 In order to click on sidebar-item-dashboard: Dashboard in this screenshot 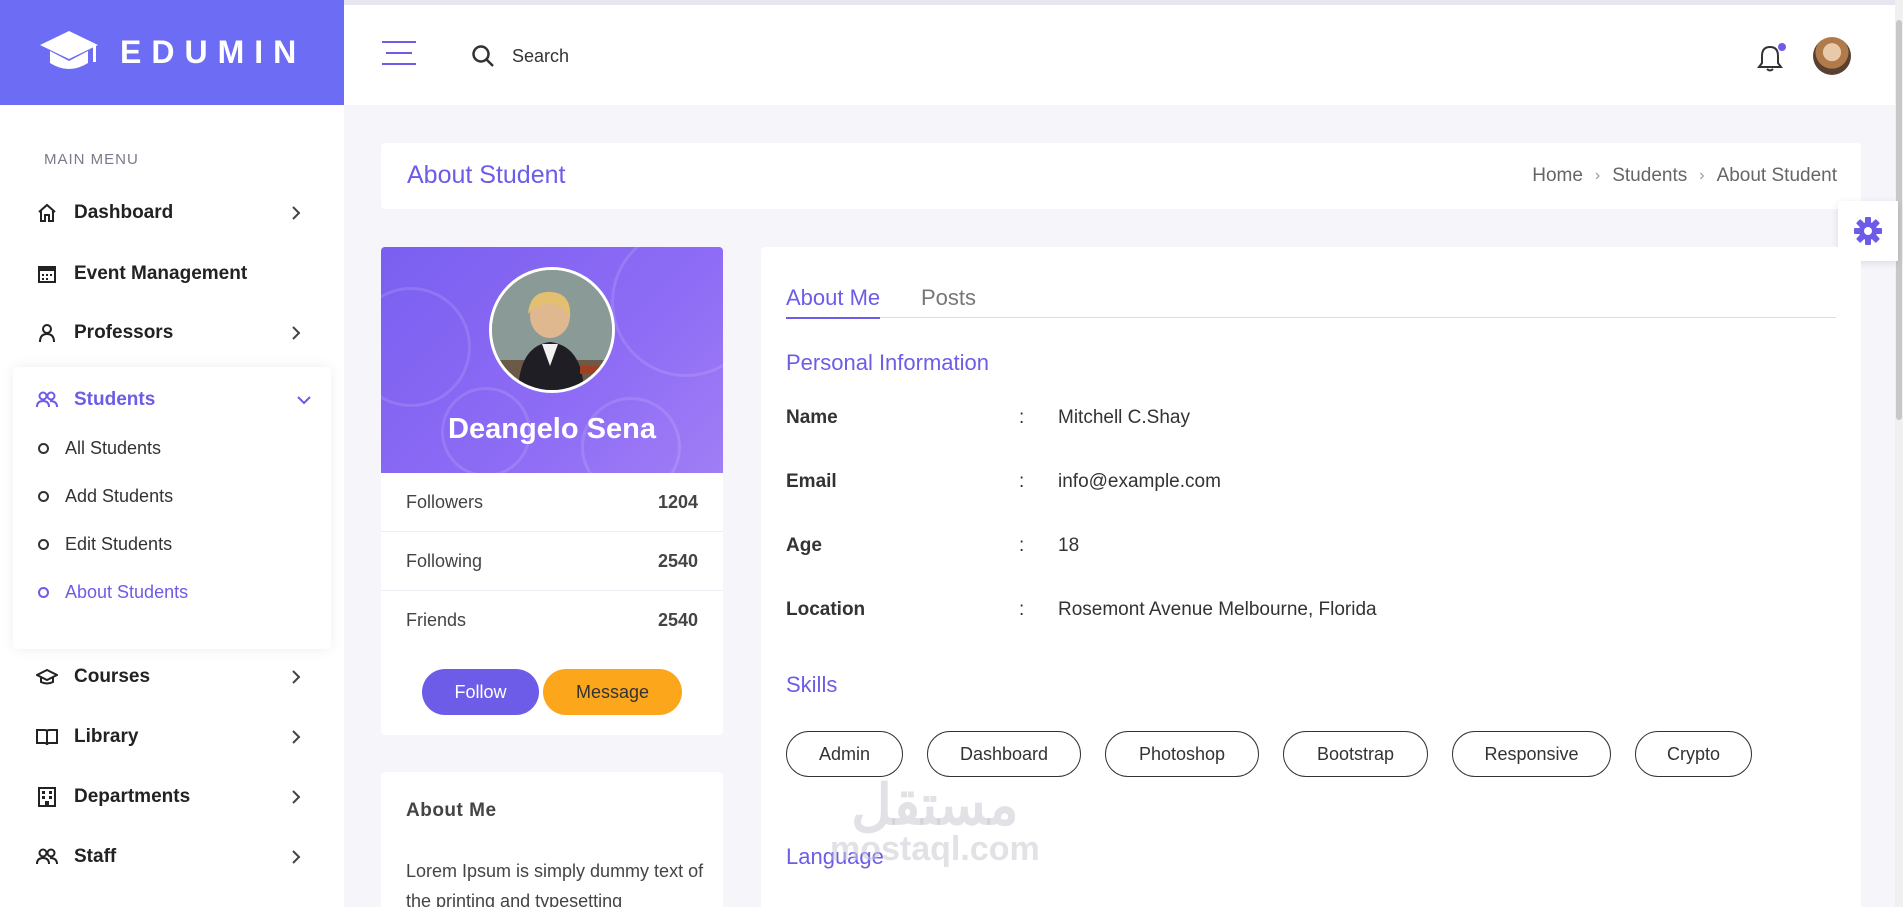, I will do `click(171, 213)`.